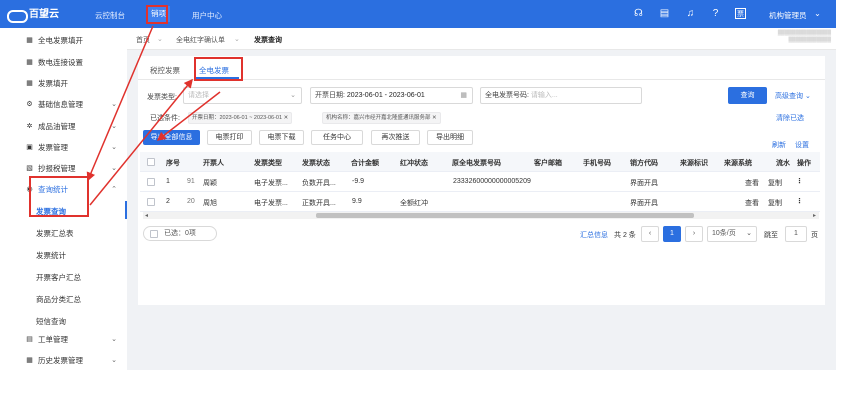 The width and height of the screenshot is (865, 393). Describe the element at coordinates (672, 234) in the screenshot. I see `page-number-current: 1` at that location.